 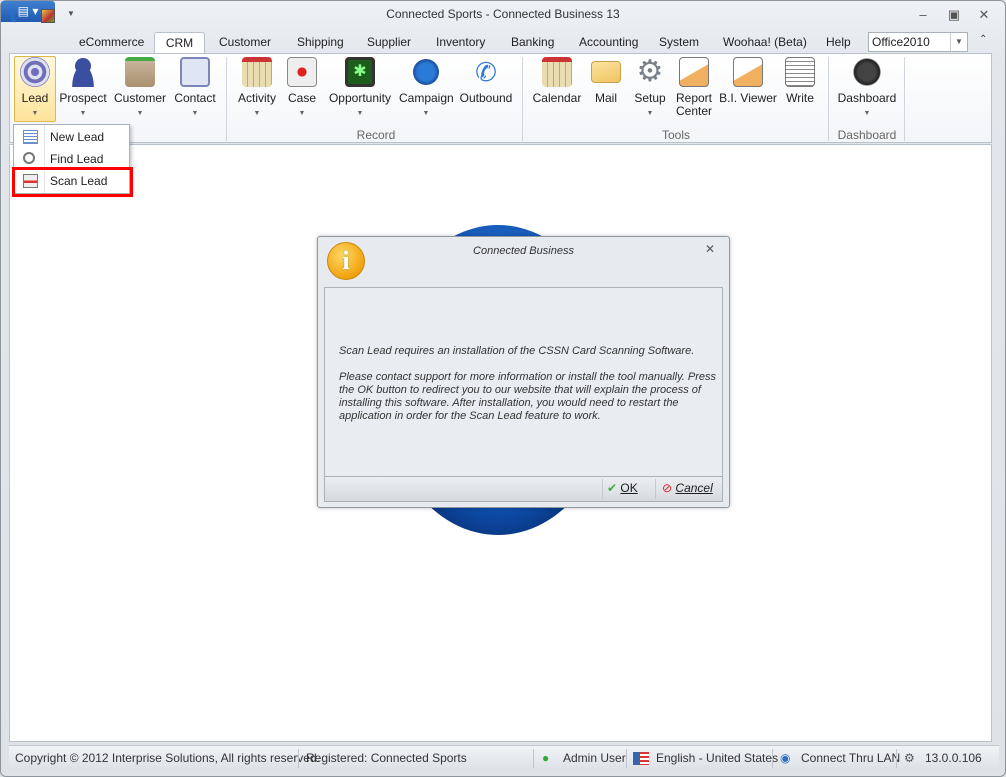 I want to click on ok-button: ✔ OK, so click(x=622, y=488).